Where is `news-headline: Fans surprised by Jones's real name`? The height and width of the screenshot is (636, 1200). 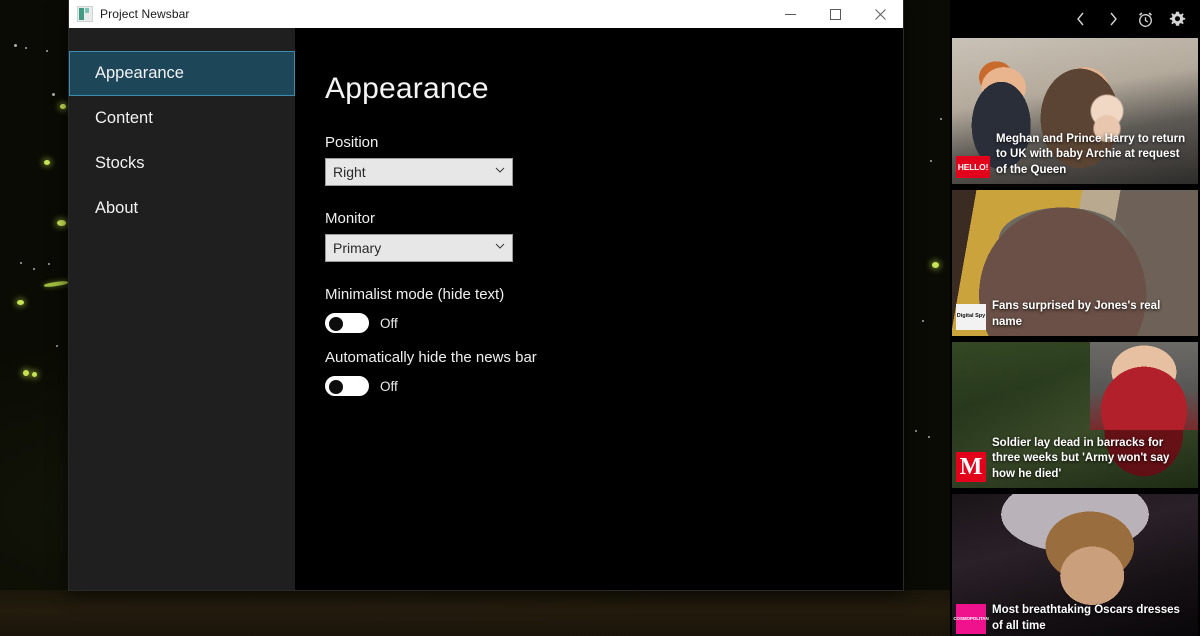 news-headline: Fans surprised by Jones's real name is located at coordinates (1076, 314).